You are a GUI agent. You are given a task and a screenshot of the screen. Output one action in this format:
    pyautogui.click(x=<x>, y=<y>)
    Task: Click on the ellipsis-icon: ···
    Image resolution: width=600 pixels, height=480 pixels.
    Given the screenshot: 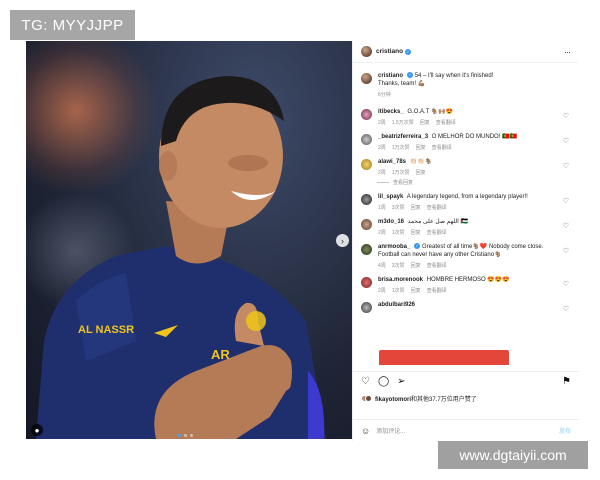 What is the action you would take?
    pyautogui.click(x=567, y=52)
    